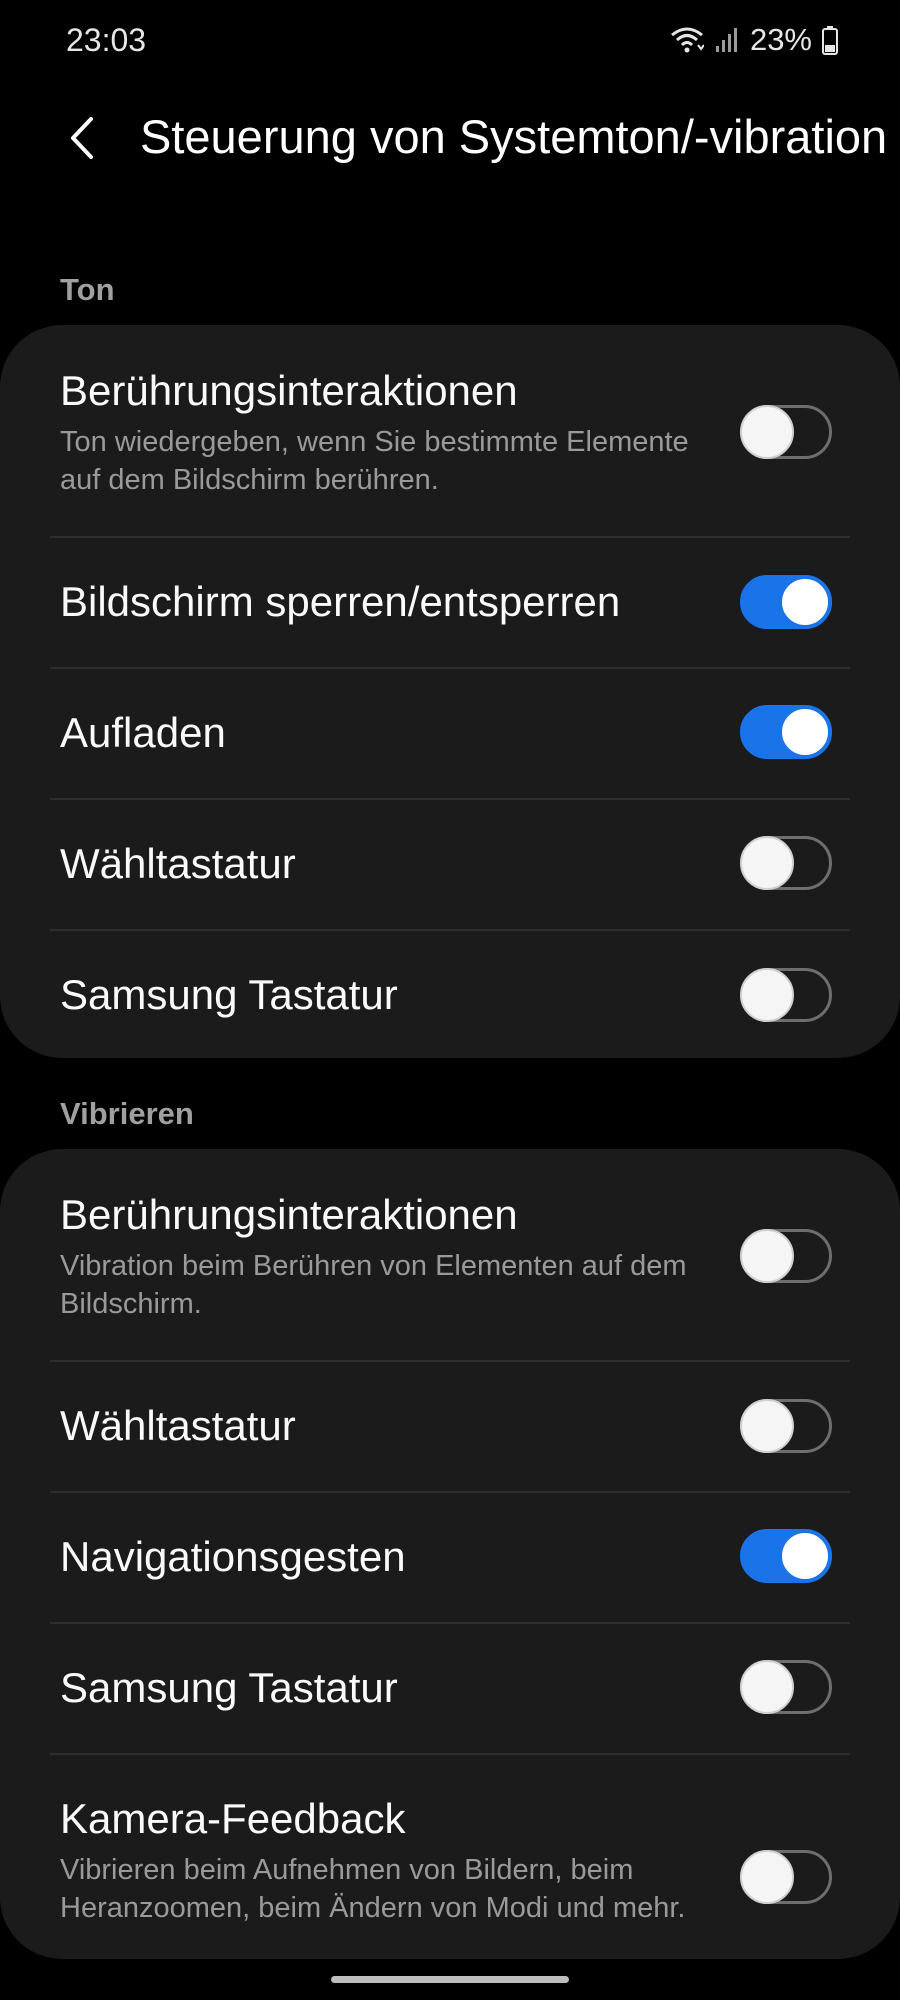  I want to click on sound-lock-unlock-toggle, so click(786, 602).